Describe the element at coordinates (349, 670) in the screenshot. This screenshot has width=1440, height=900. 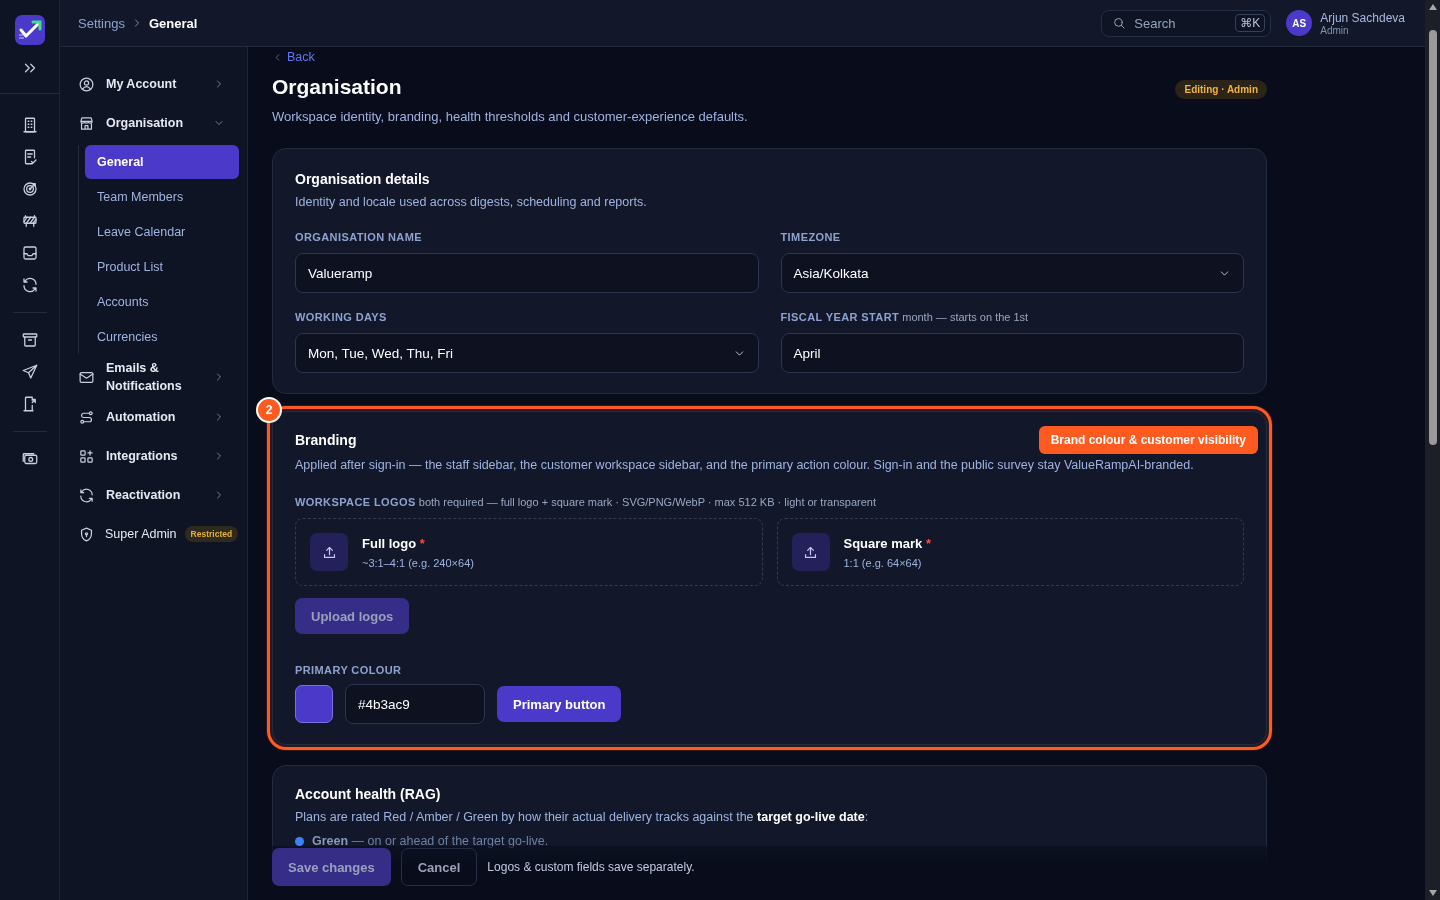
I see `field-label: PRIMARY COLOUR` at that location.